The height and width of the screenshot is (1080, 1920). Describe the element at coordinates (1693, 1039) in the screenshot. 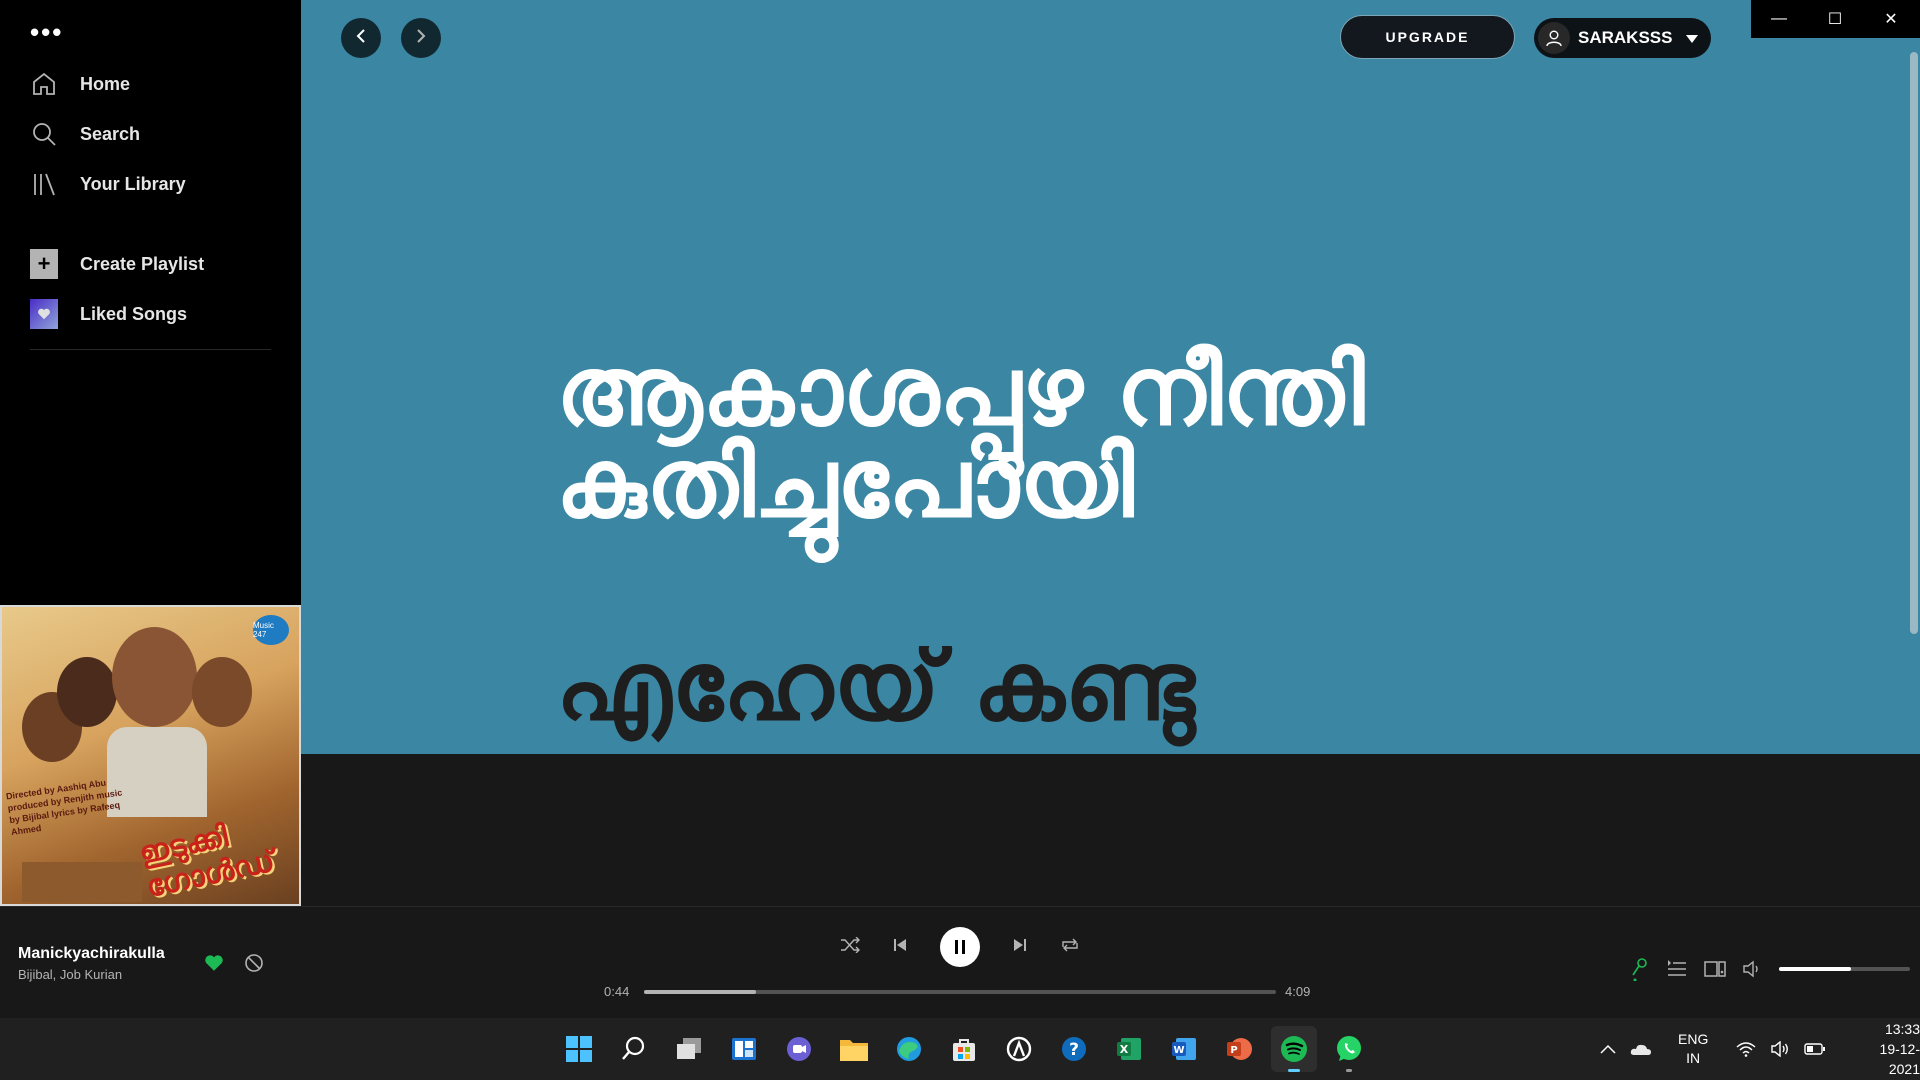

I see `language-code: ENG` at that location.